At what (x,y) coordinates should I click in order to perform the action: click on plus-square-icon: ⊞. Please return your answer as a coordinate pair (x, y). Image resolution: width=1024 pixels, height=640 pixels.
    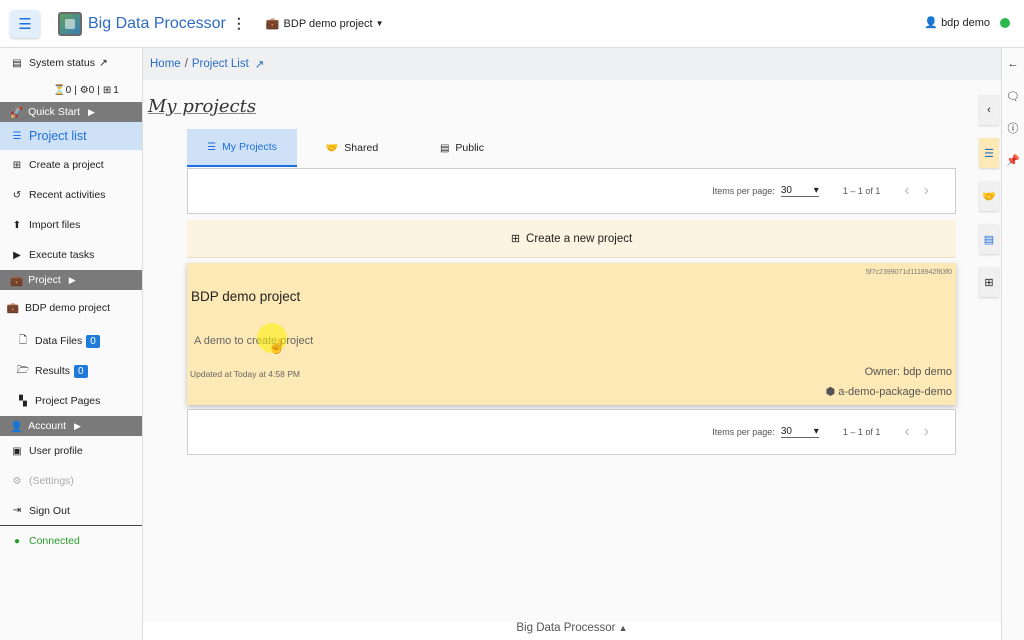
    Looking at the image, I should click on (17, 165).